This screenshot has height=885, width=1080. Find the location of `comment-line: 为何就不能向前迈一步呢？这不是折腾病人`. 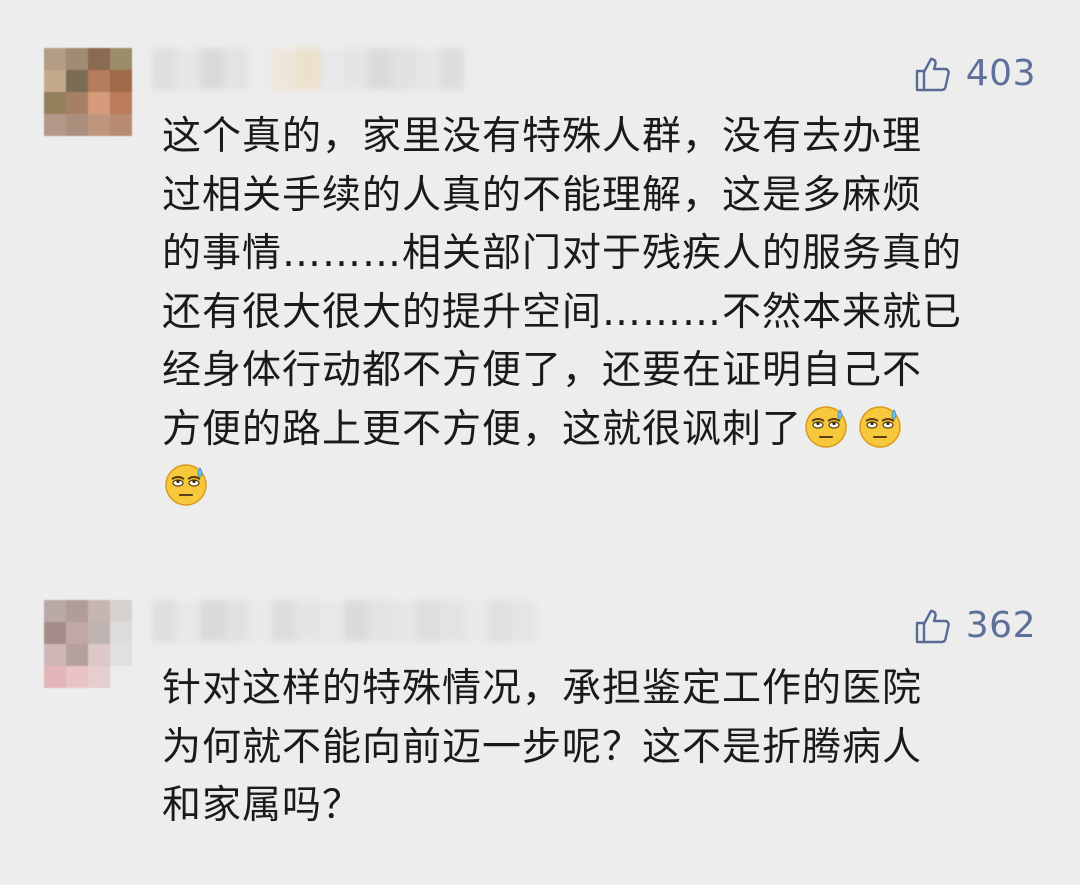

comment-line: 为何就不能向前迈一步呢？这不是折腾病人 is located at coordinates (542, 747).